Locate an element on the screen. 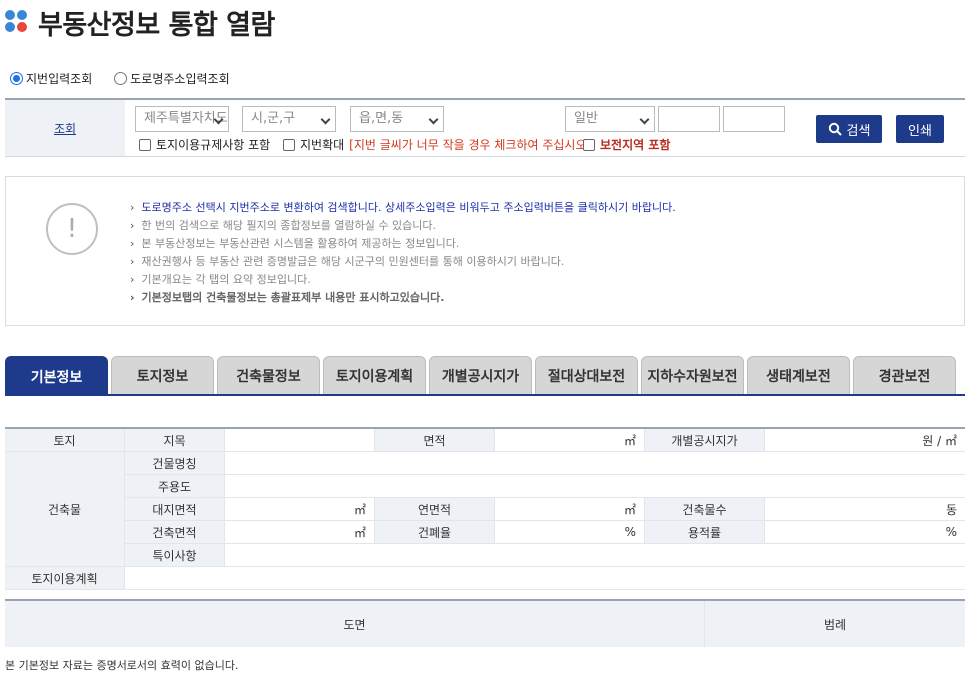 This screenshot has width=973, height=682. bubun-input is located at coordinates (754, 119).